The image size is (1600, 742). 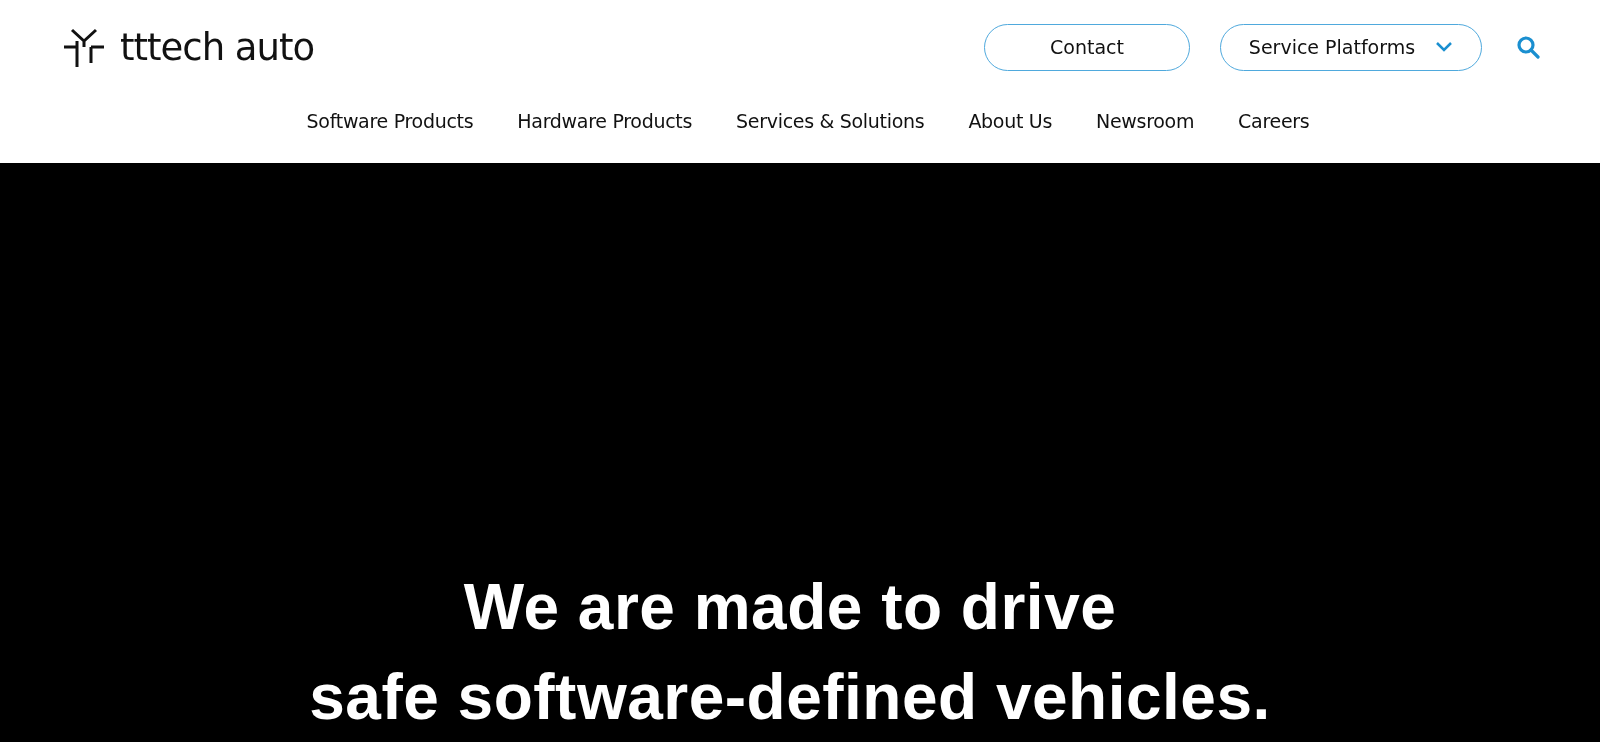 I want to click on nav-link: Careers, so click(x=1274, y=121).